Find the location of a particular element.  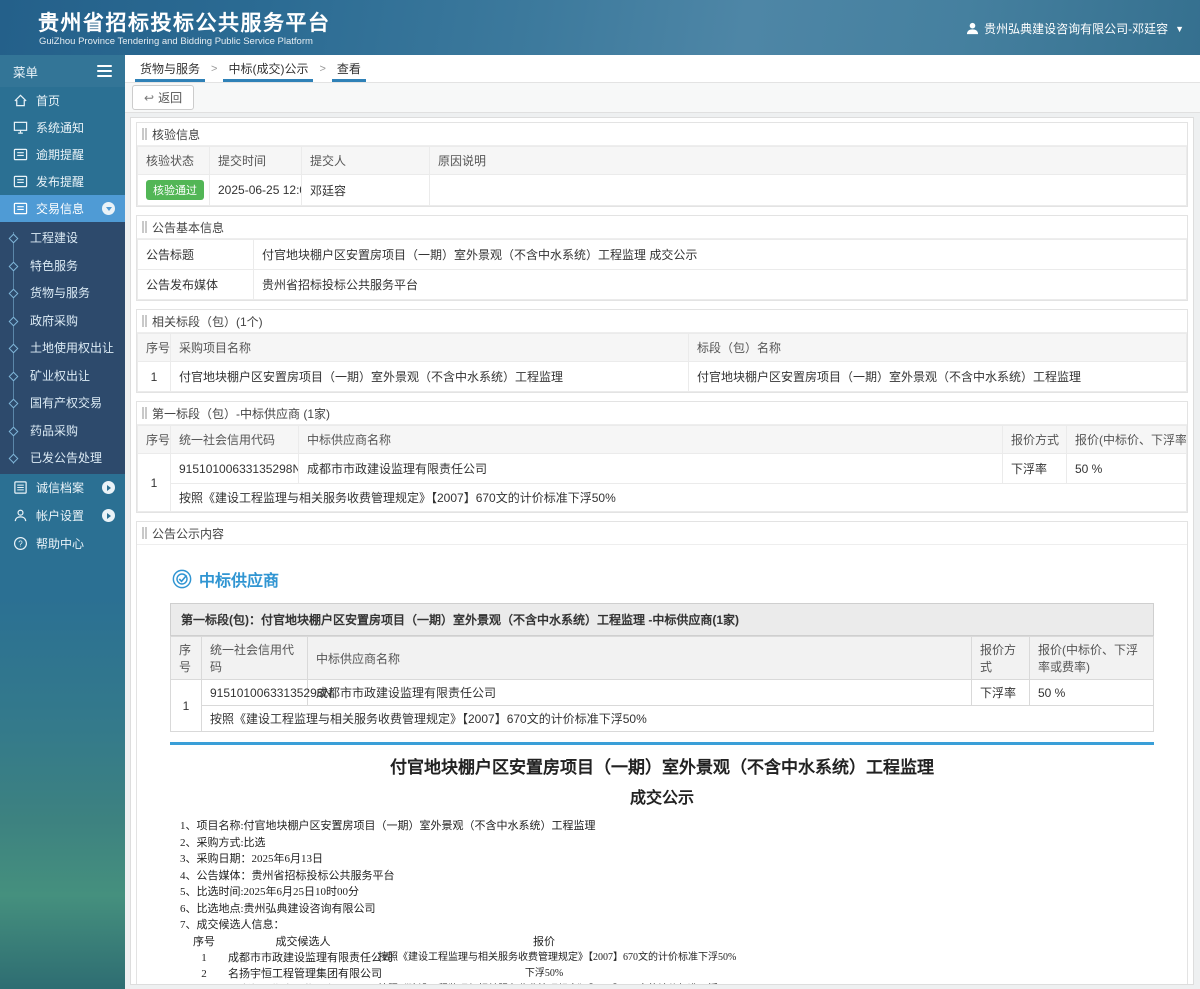

doc-line: 1、项目名称:付官地块棚户区安置房项目（一期）室外景观（不含中水系统）工程监理 is located at coordinates (388, 826).